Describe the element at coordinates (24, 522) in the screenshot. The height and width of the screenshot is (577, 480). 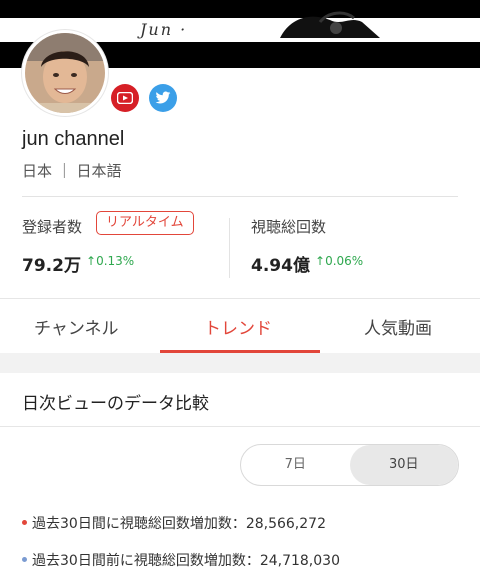
I see `red-dot-icon` at that location.